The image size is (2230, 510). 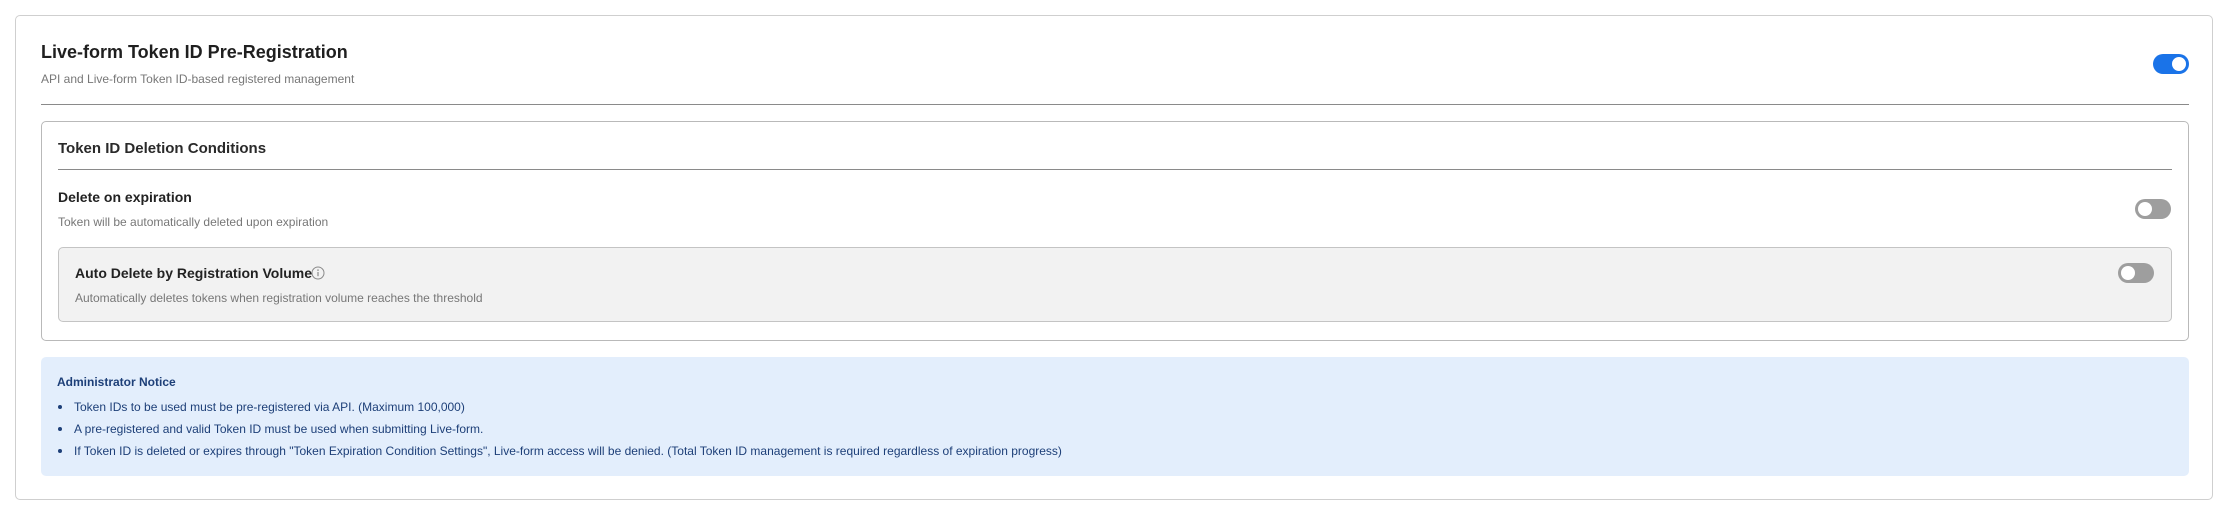 I want to click on delete-on-expiration-label: Delete on expiration, so click(x=125, y=197).